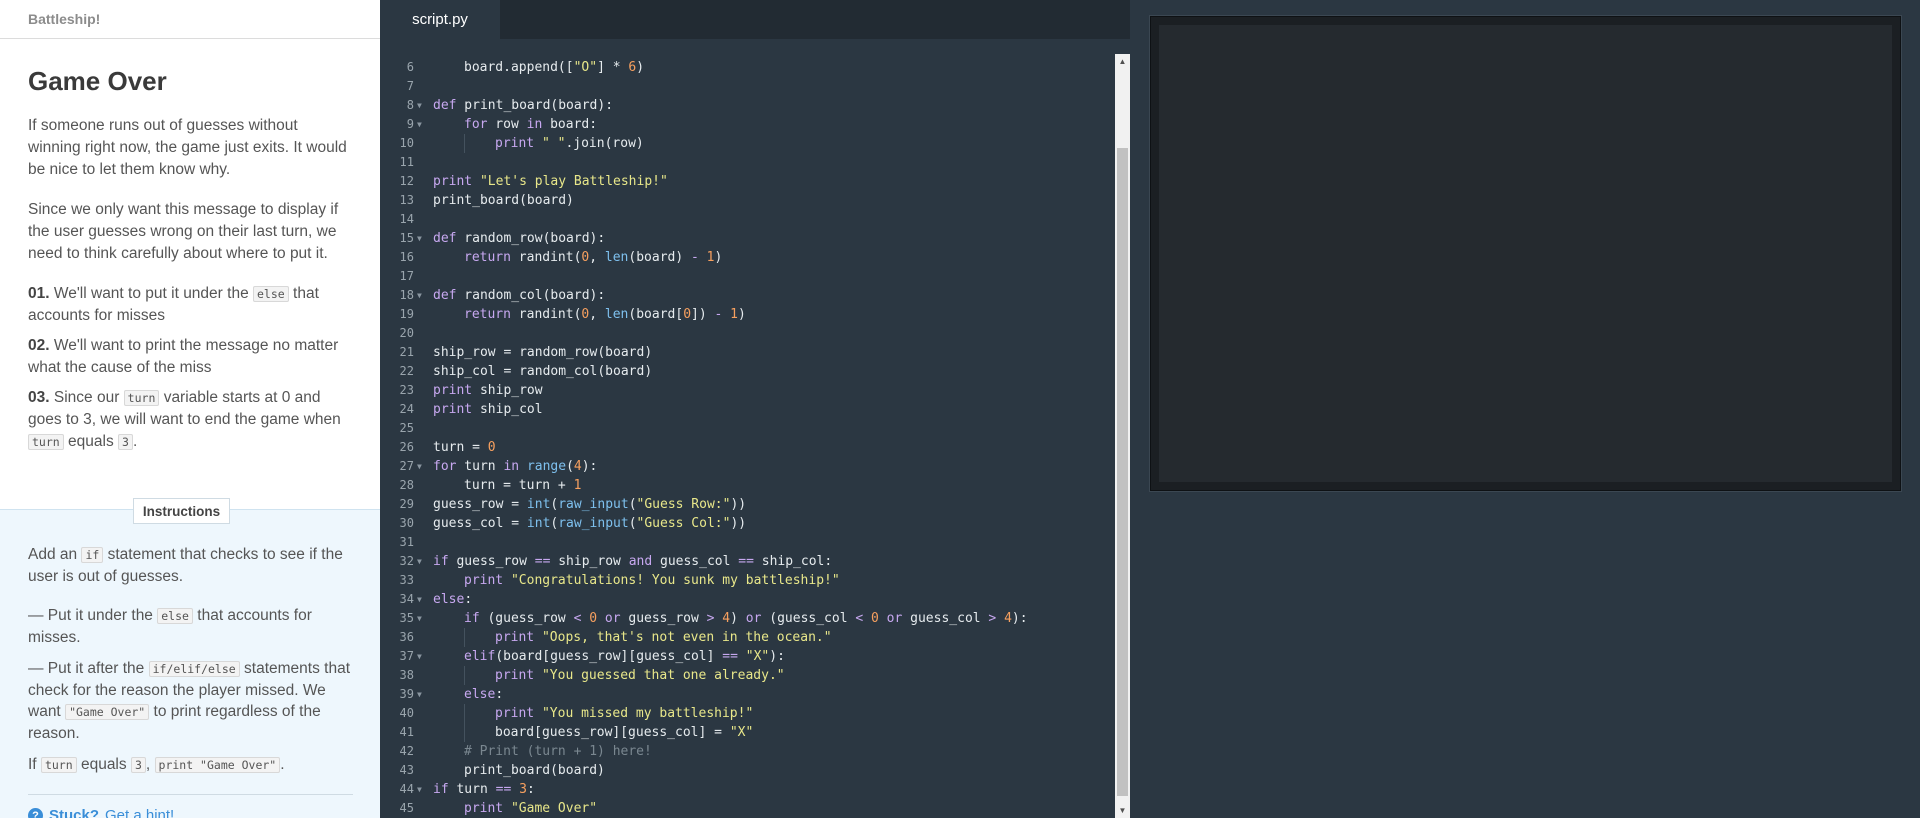  Describe the element at coordinates (808, 618) in the screenshot. I see `code-token: (guess_col` at that location.